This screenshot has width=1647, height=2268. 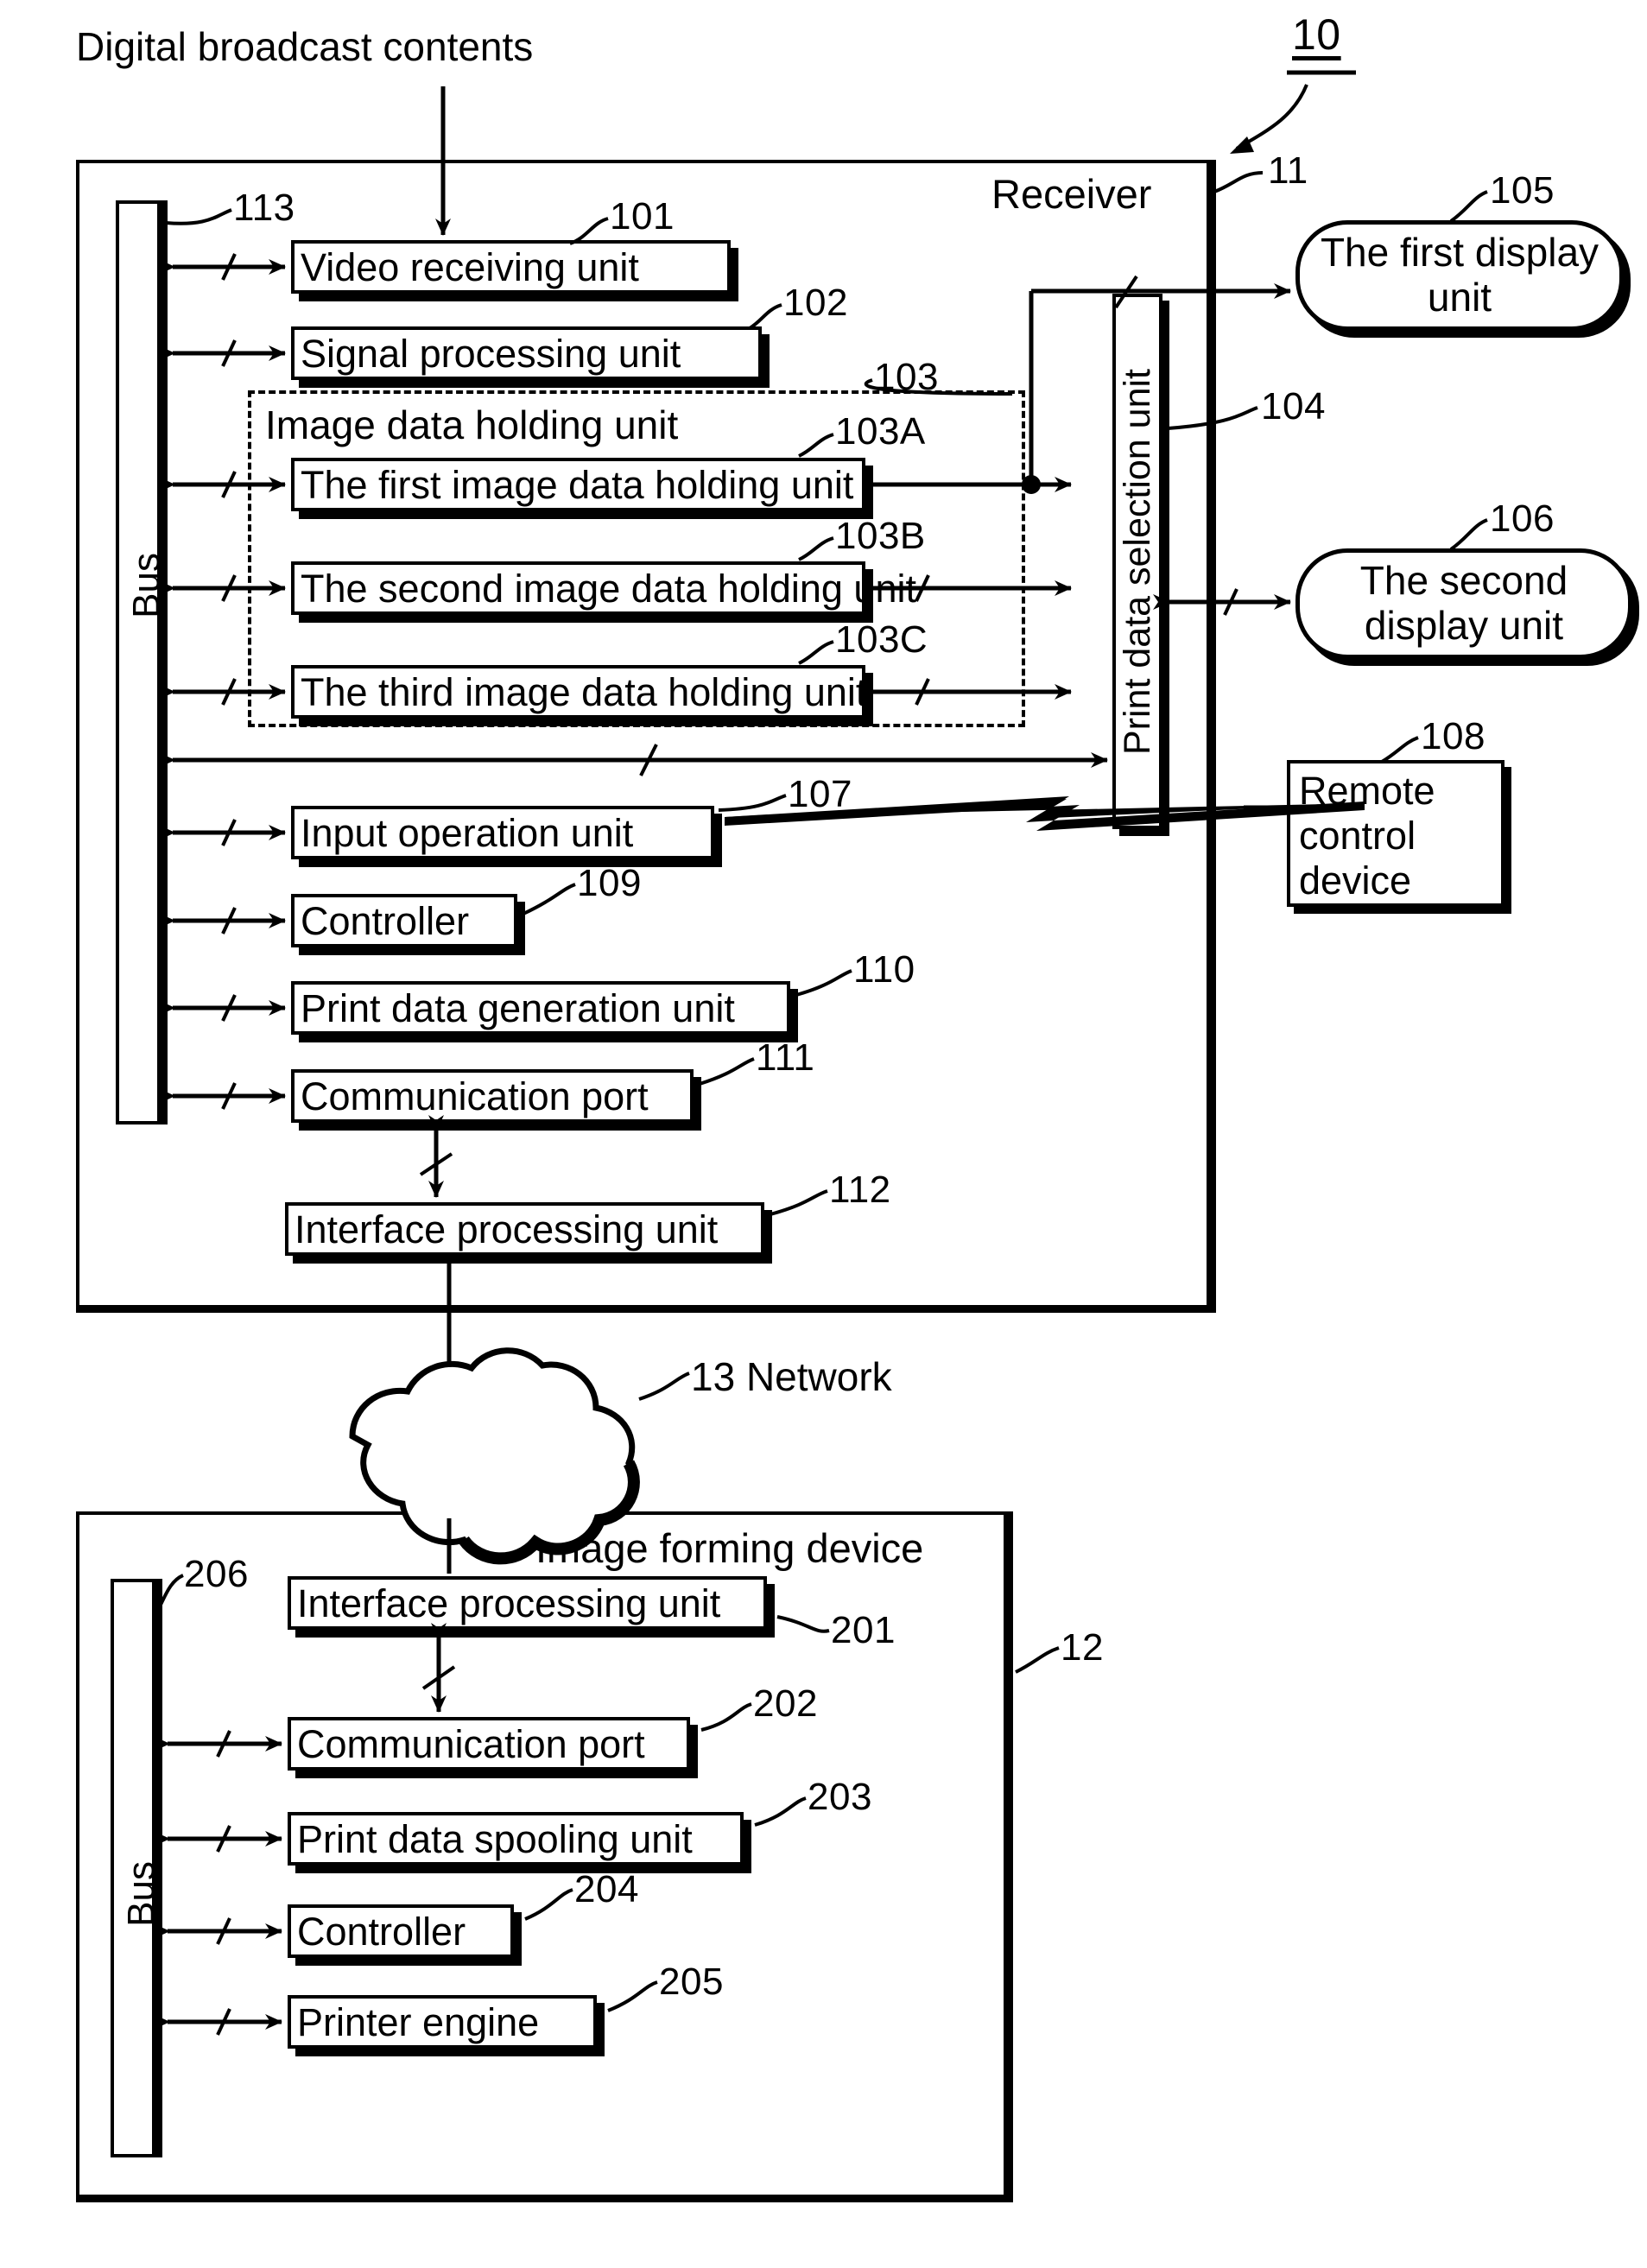 I want to click on first-display-unit-label: The first display unit, so click(x=1459, y=275).